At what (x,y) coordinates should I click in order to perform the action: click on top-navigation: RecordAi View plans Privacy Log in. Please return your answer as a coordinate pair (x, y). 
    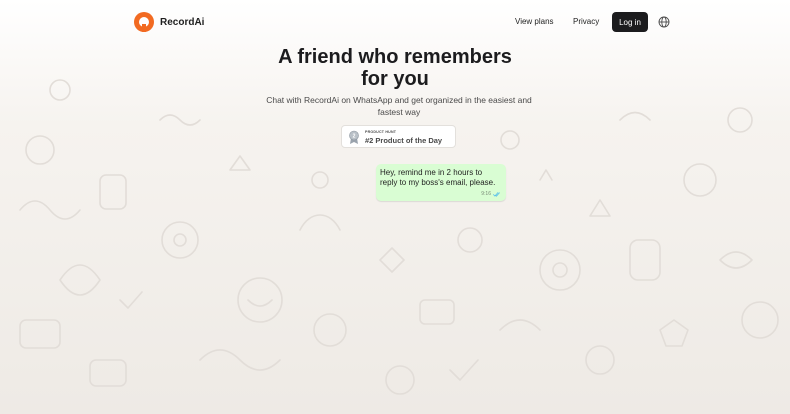
    Looking at the image, I should click on (395, 22).